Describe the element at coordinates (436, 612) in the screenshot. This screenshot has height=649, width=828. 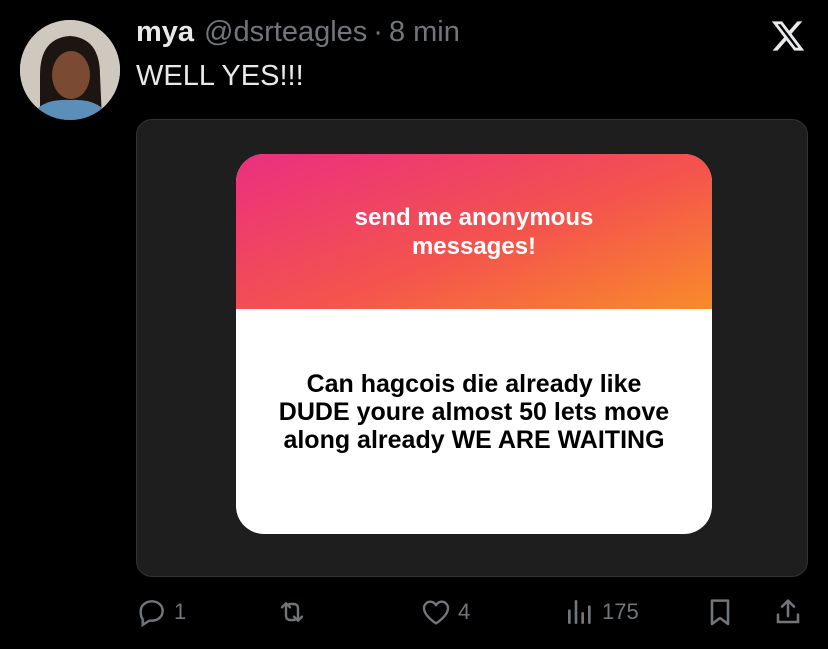
I see `heart-icon` at that location.